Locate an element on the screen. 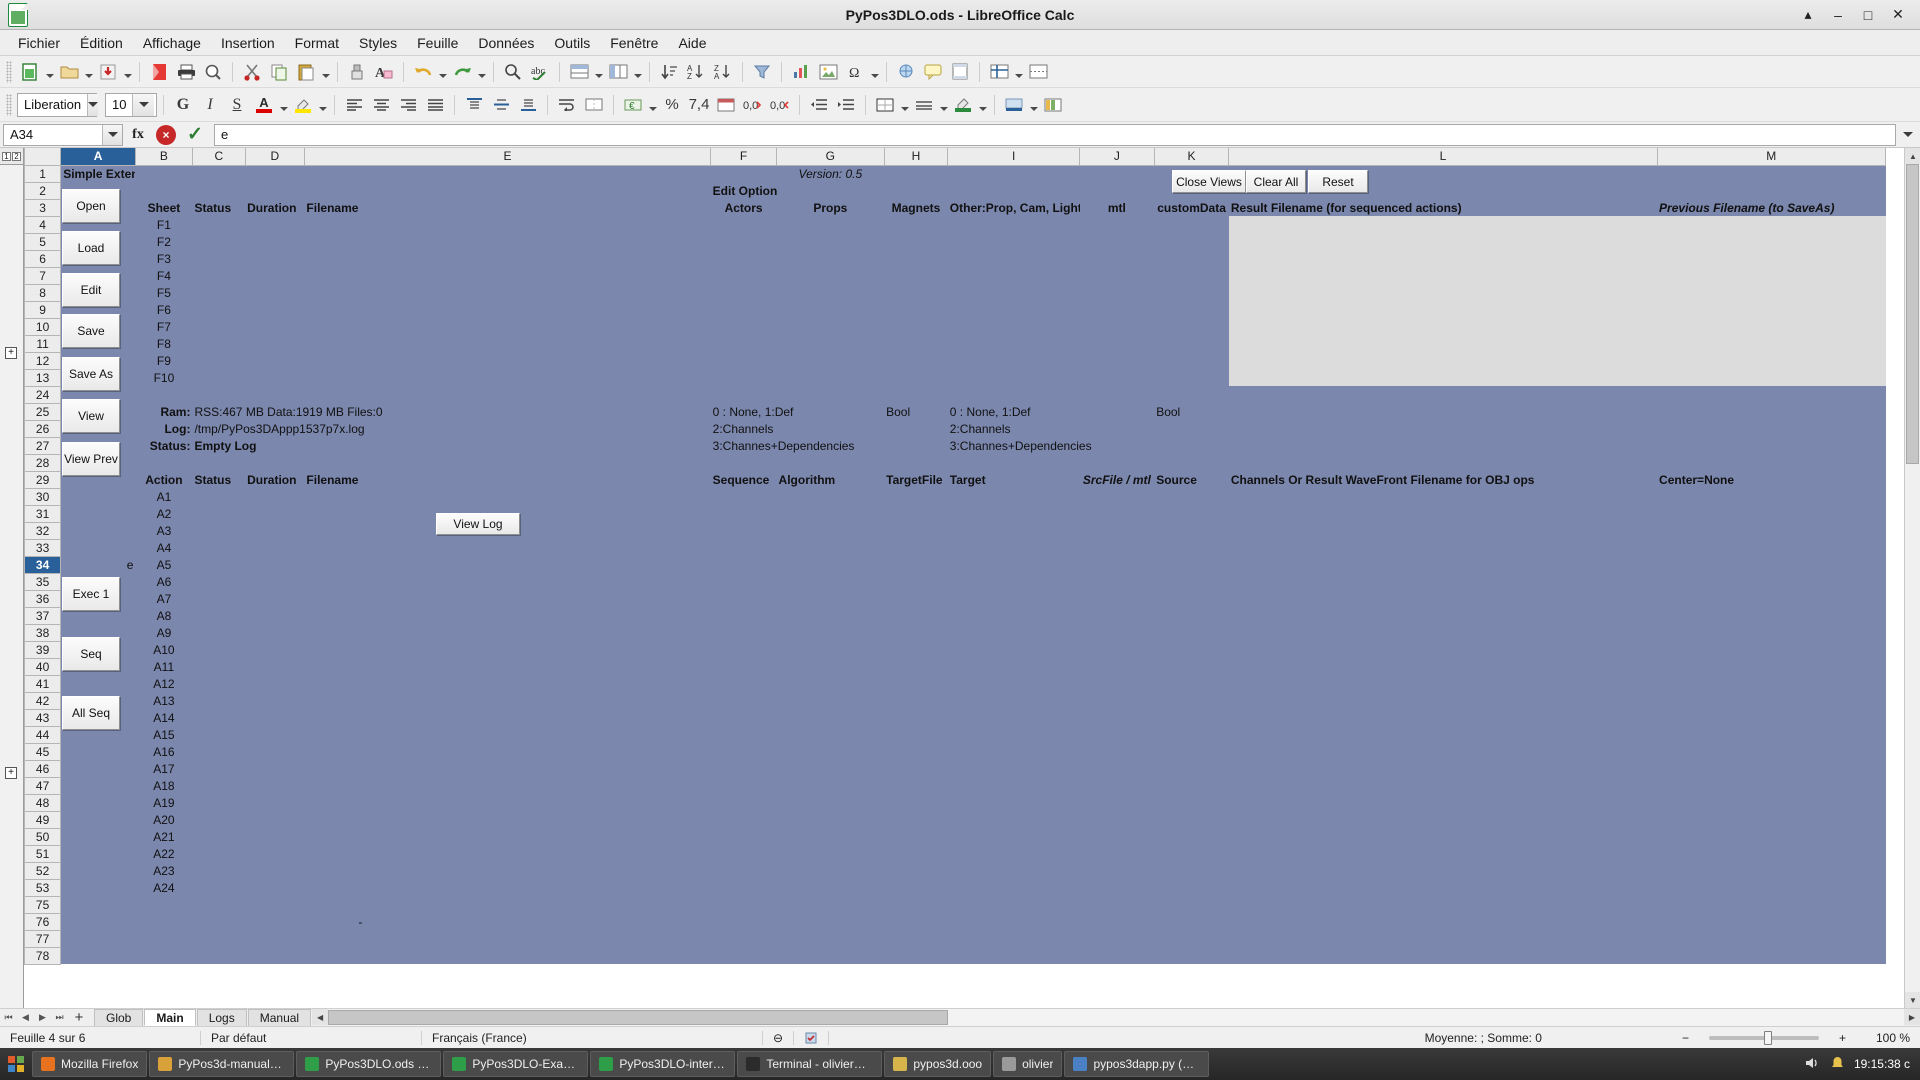  action-cell-J48 is located at coordinates (1117, 802).